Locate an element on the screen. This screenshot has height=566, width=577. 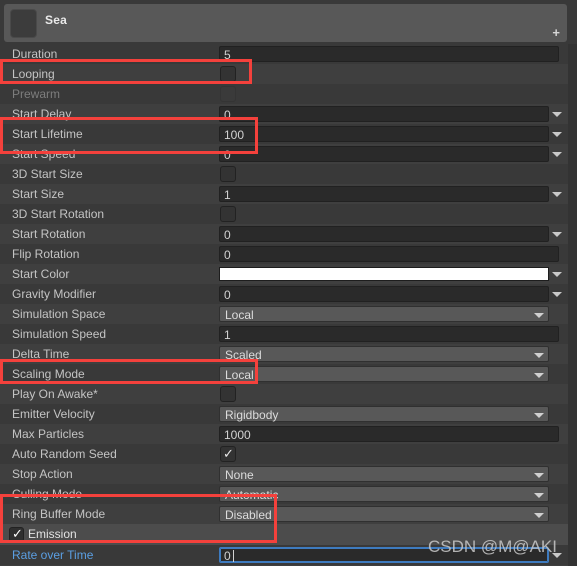
property-label: Simulation Space is located at coordinates (59, 314).